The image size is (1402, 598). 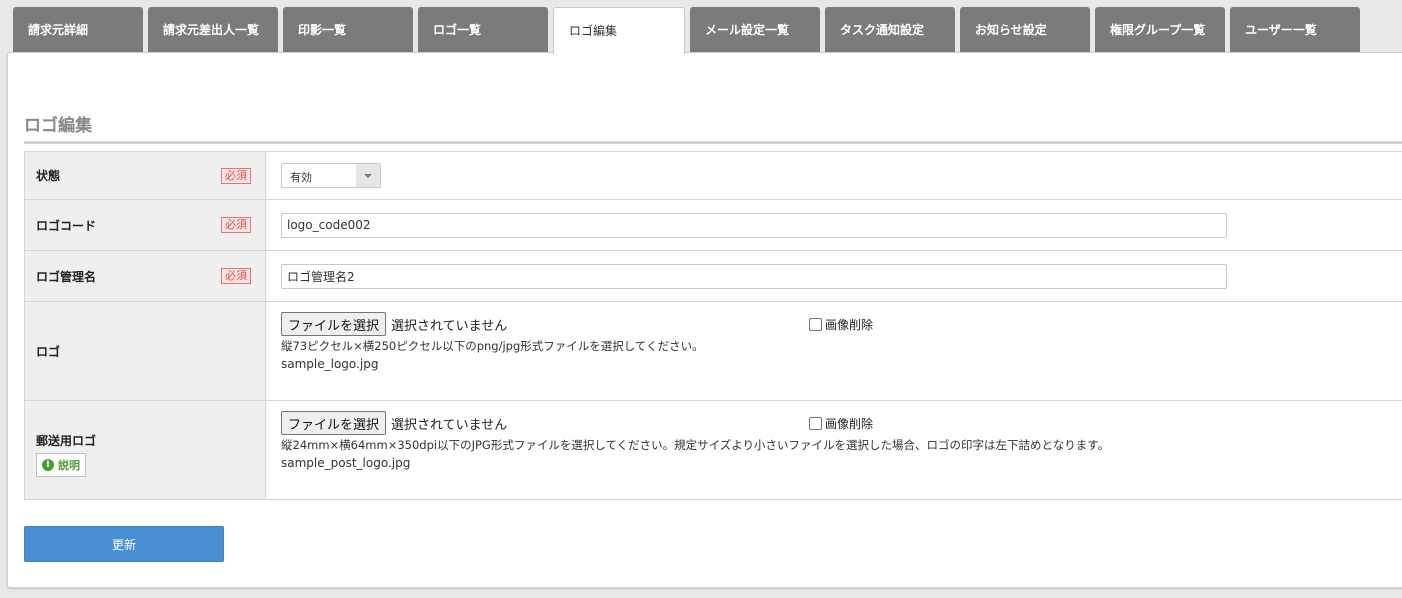 What do you see at coordinates (145, 175) in the screenshot?
I see `status-label-cell: 状態 必須` at bounding box center [145, 175].